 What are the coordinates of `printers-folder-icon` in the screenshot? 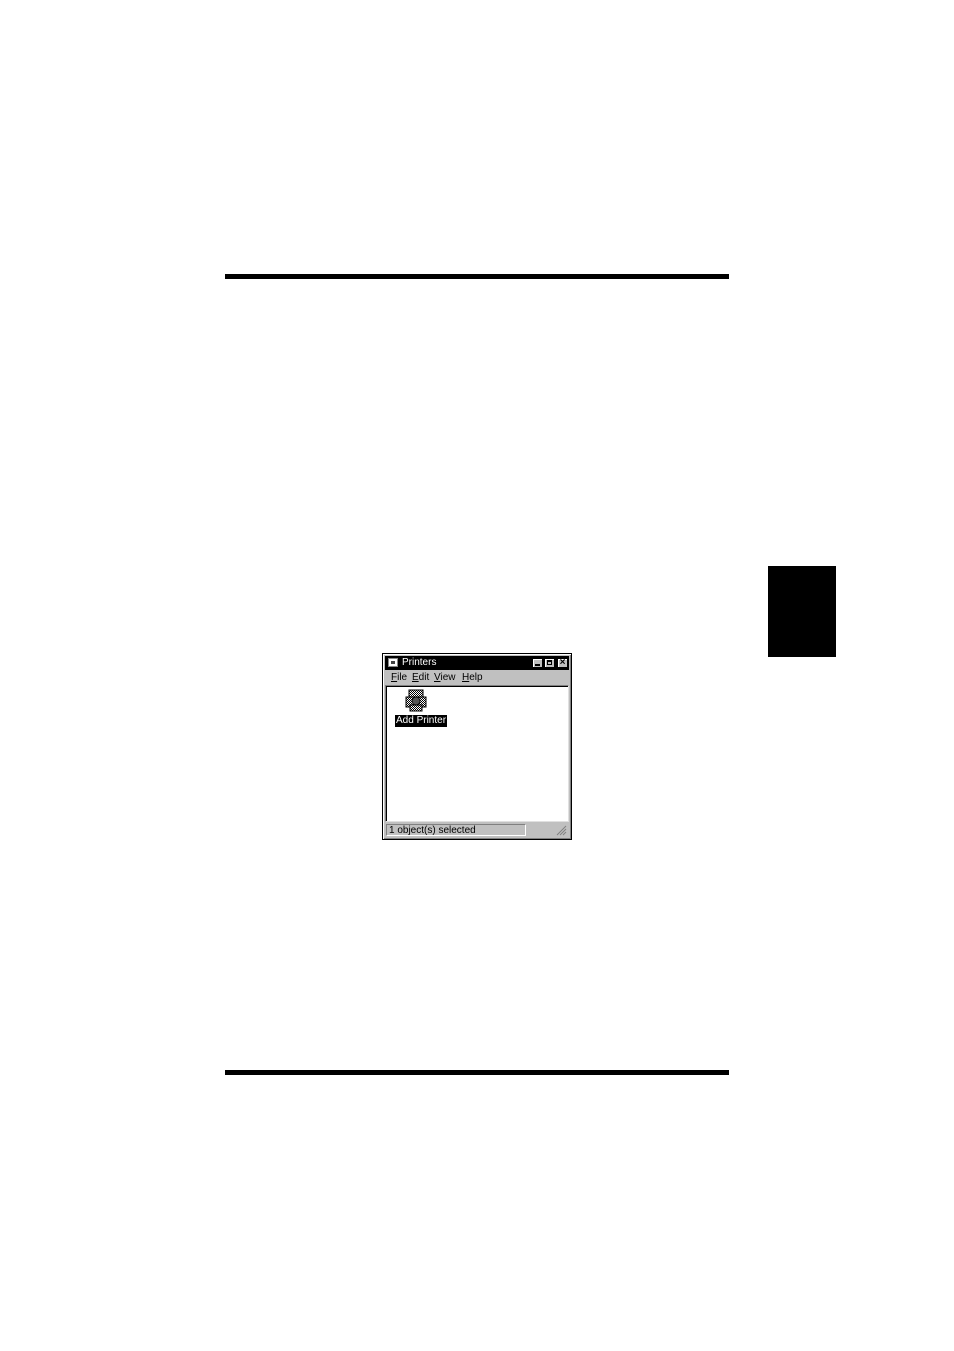 It's located at (393, 662).